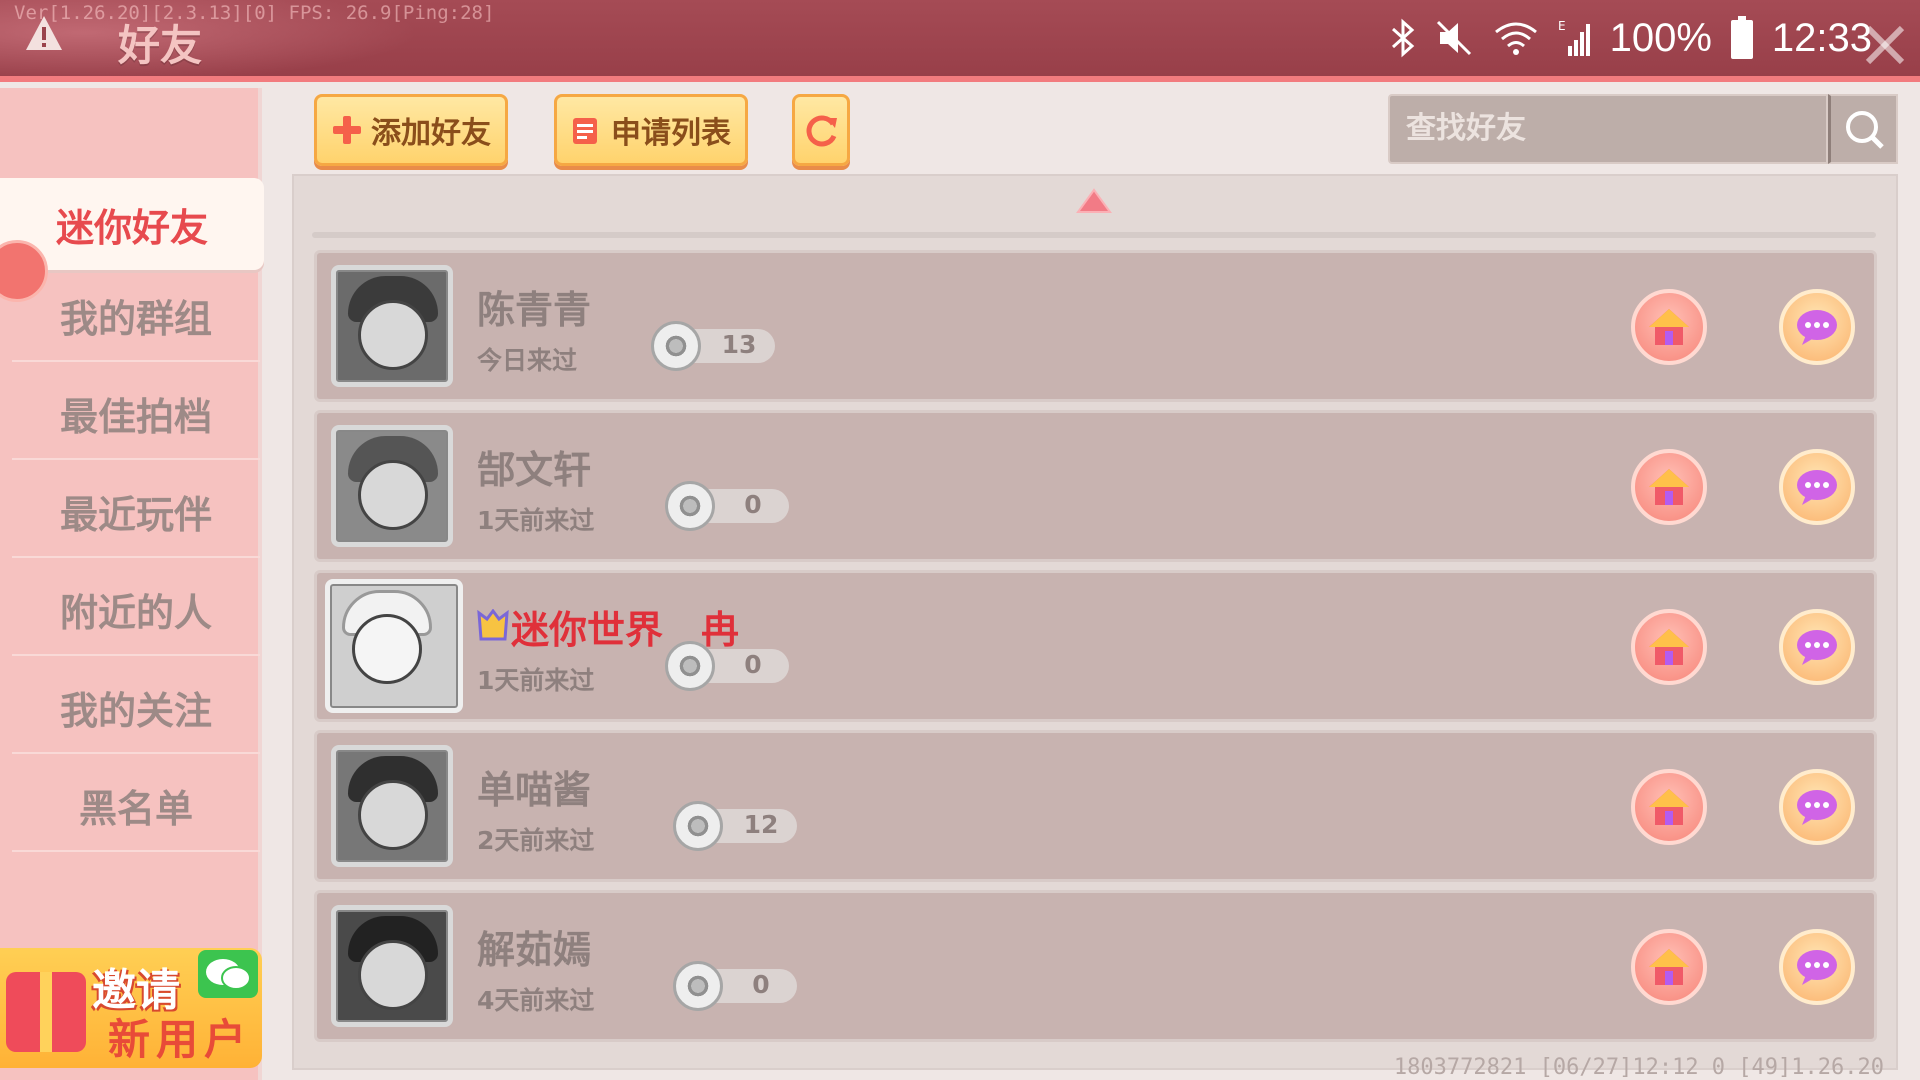 This screenshot has height=1080, width=1920. I want to click on friend-row: 陈青青 今日来过 13, so click(1095, 326).